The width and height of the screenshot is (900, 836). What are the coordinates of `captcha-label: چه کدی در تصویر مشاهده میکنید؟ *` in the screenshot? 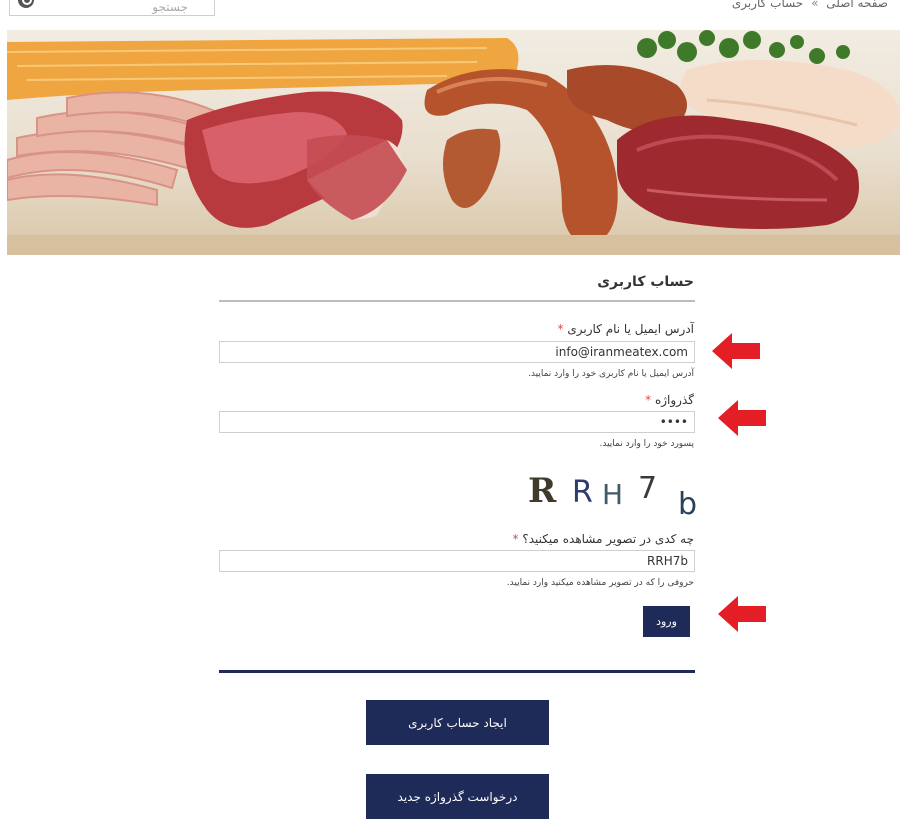 It's located at (604, 539).